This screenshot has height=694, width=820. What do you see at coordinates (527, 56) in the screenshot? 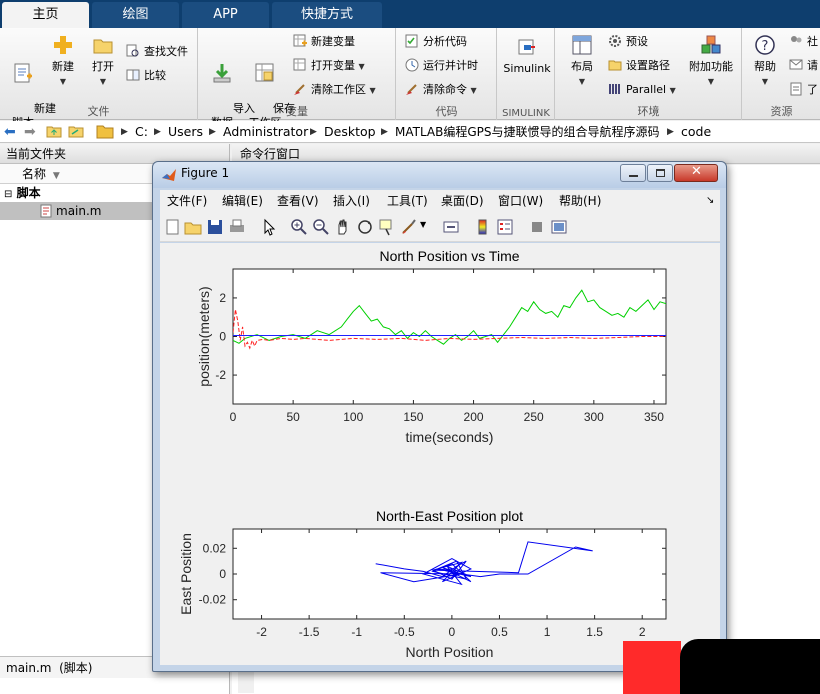
I see `simulink-button: Simulink` at bounding box center [527, 56].